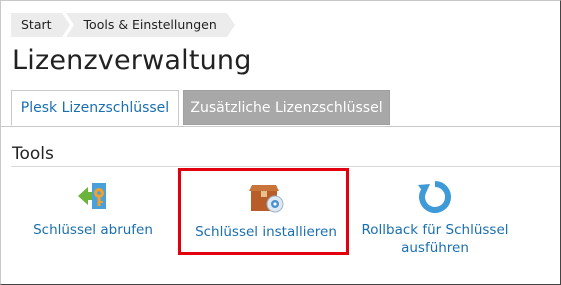 The width and height of the screenshot is (561, 285). What do you see at coordinates (150, 25) in the screenshot?
I see `breadcrumb-item-tools-settings: Tools & Einstellungen` at bounding box center [150, 25].